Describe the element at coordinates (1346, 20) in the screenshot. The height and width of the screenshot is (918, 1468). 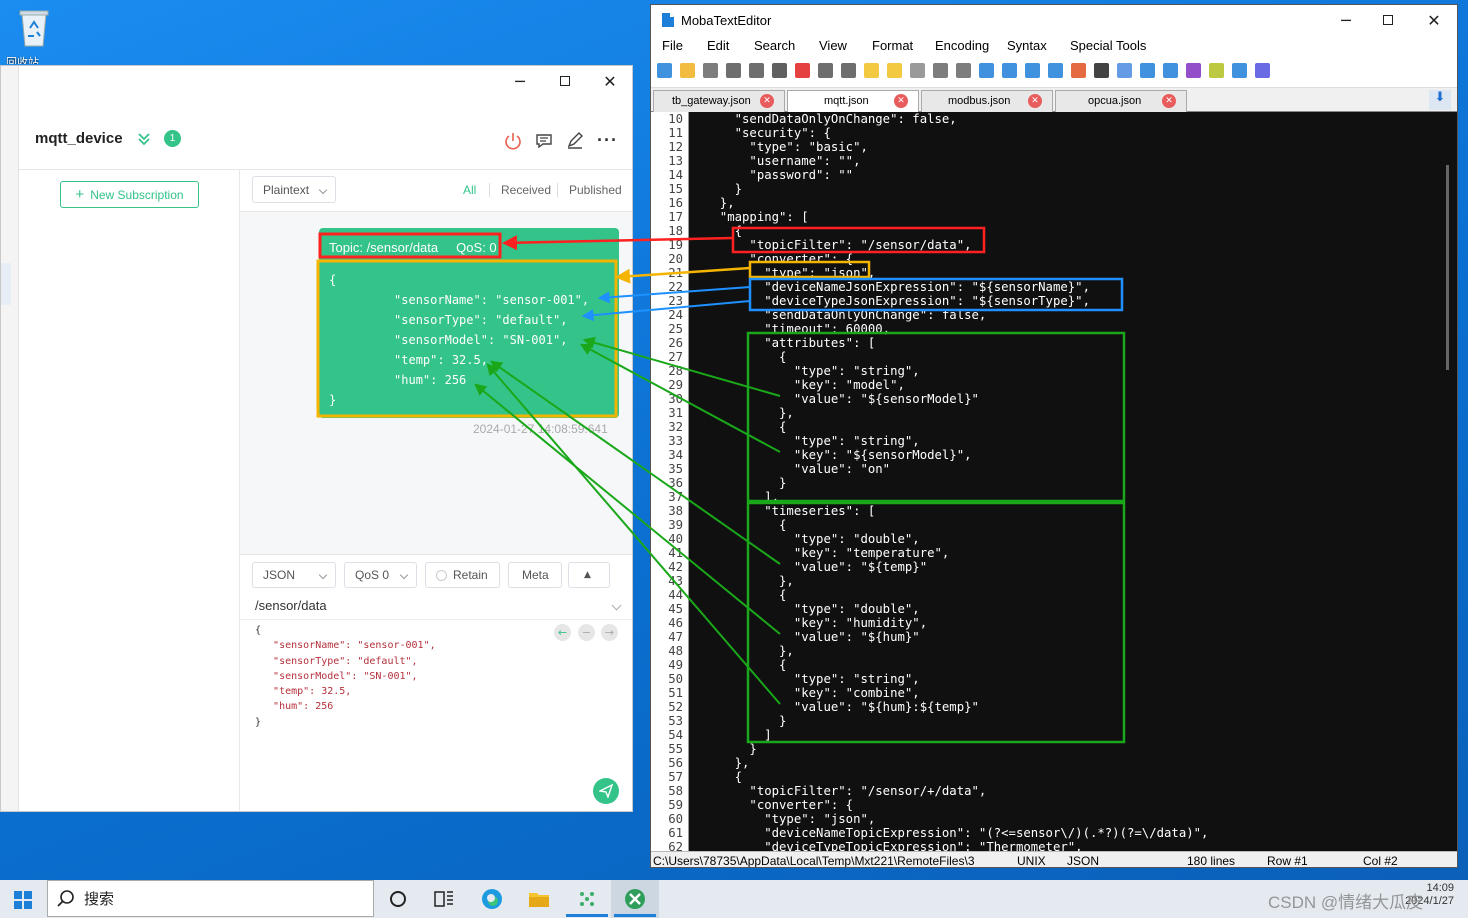
I see `editor-minimize-button: ─` at that location.